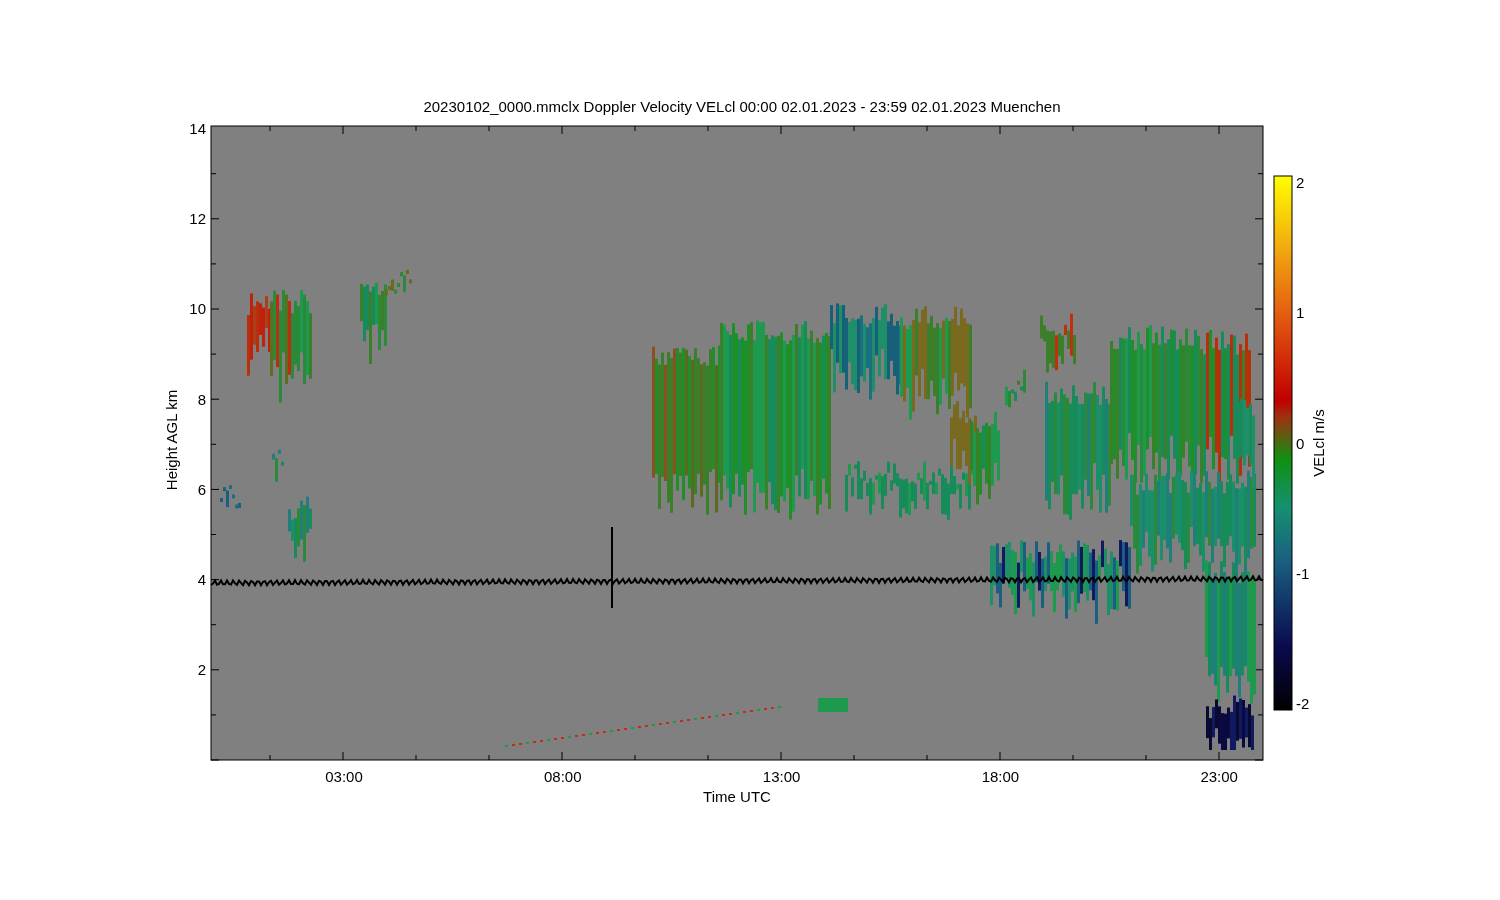 The width and height of the screenshot is (1500, 900). What do you see at coordinates (197, 219) in the screenshot?
I see `tick-label: 12` at bounding box center [197, 219].